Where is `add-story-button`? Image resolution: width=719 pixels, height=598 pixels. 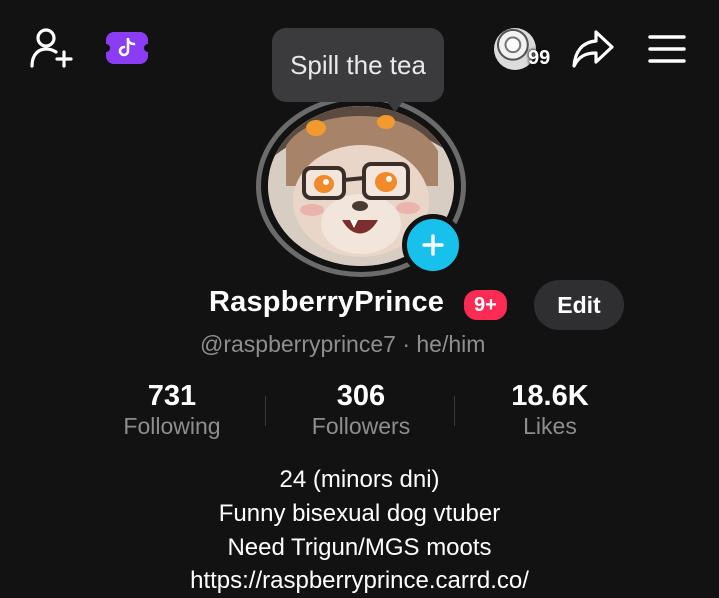
add-story-button is located at coordinates (433, 245).